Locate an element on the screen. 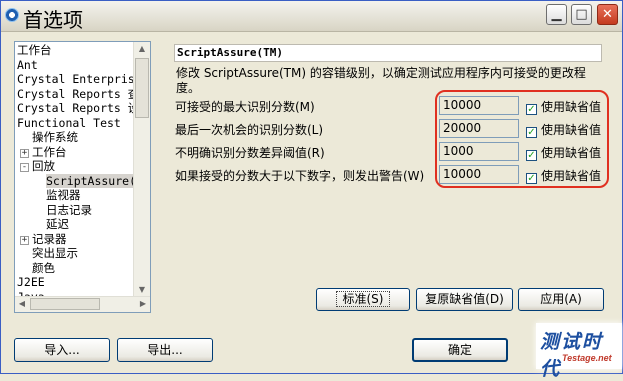 The image size is (623, 381). minimize-icon: ▁ is located at coordinates (556, 14).